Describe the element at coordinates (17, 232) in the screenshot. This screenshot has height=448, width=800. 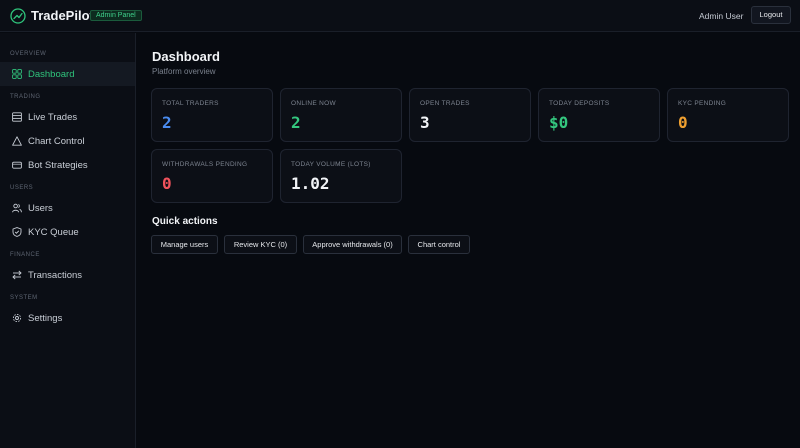
I see `shield-icon` at that location.